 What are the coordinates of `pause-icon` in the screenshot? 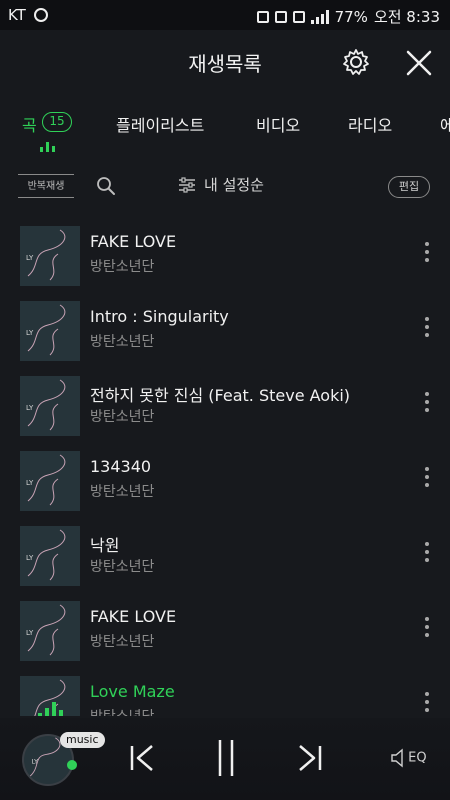 It's located at (226, 758).